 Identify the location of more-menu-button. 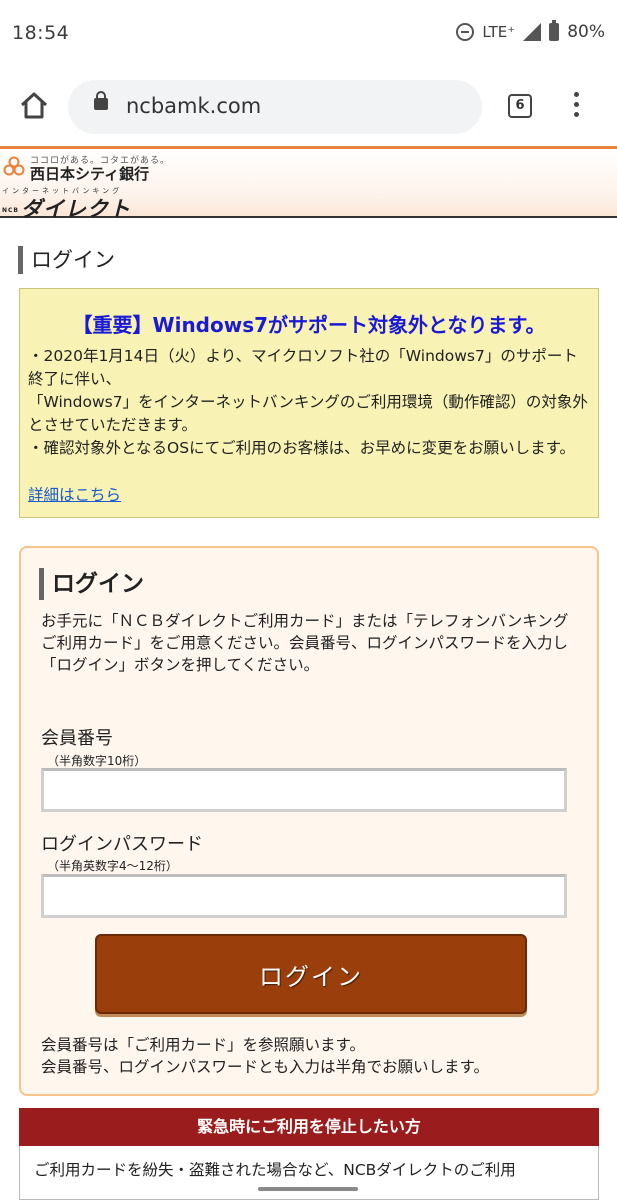
(576, 107).